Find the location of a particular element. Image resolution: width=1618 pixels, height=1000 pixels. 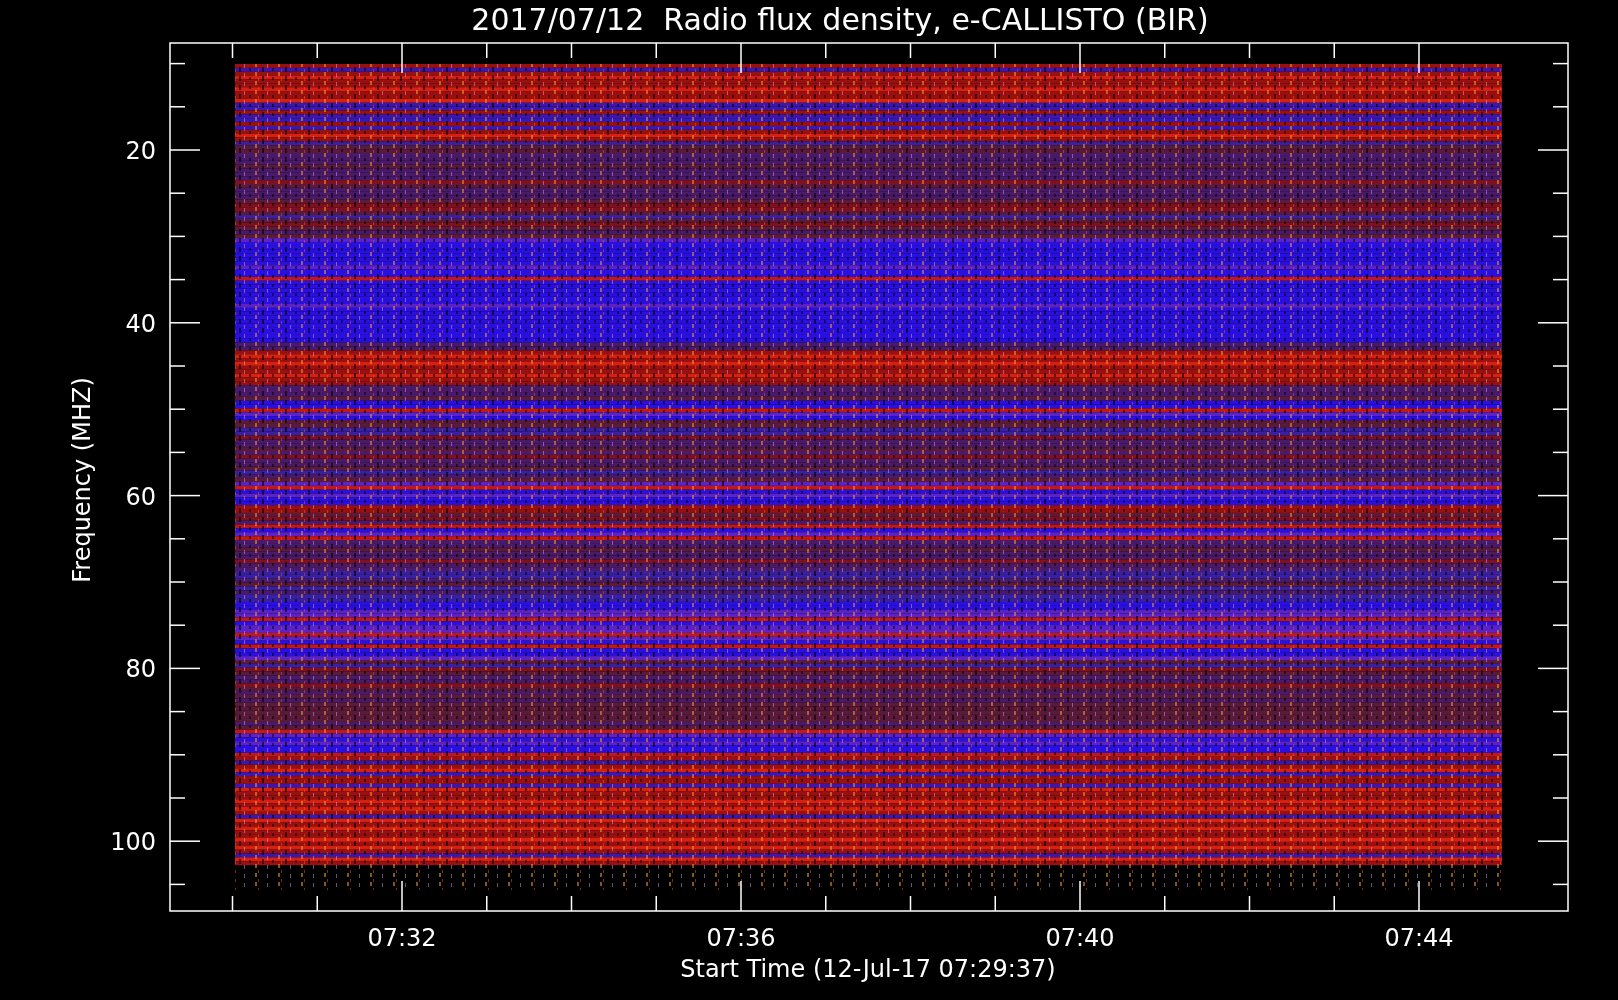

x-axis-label: Start Time (12-Jul-17 07:29:37) is located at coordinates (868, 969).